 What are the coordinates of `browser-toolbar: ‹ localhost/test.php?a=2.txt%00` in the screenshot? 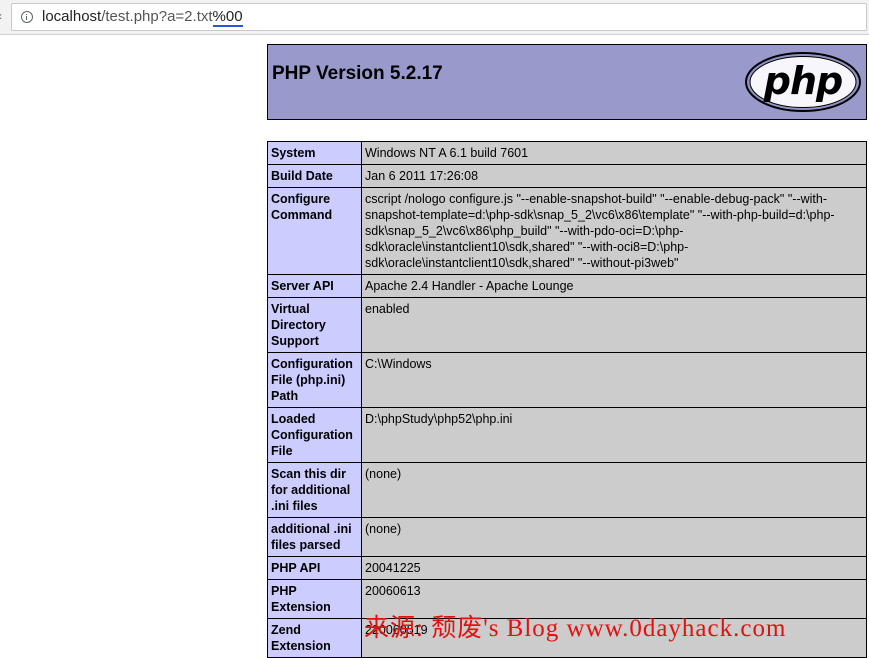 It's located at (434, 17).